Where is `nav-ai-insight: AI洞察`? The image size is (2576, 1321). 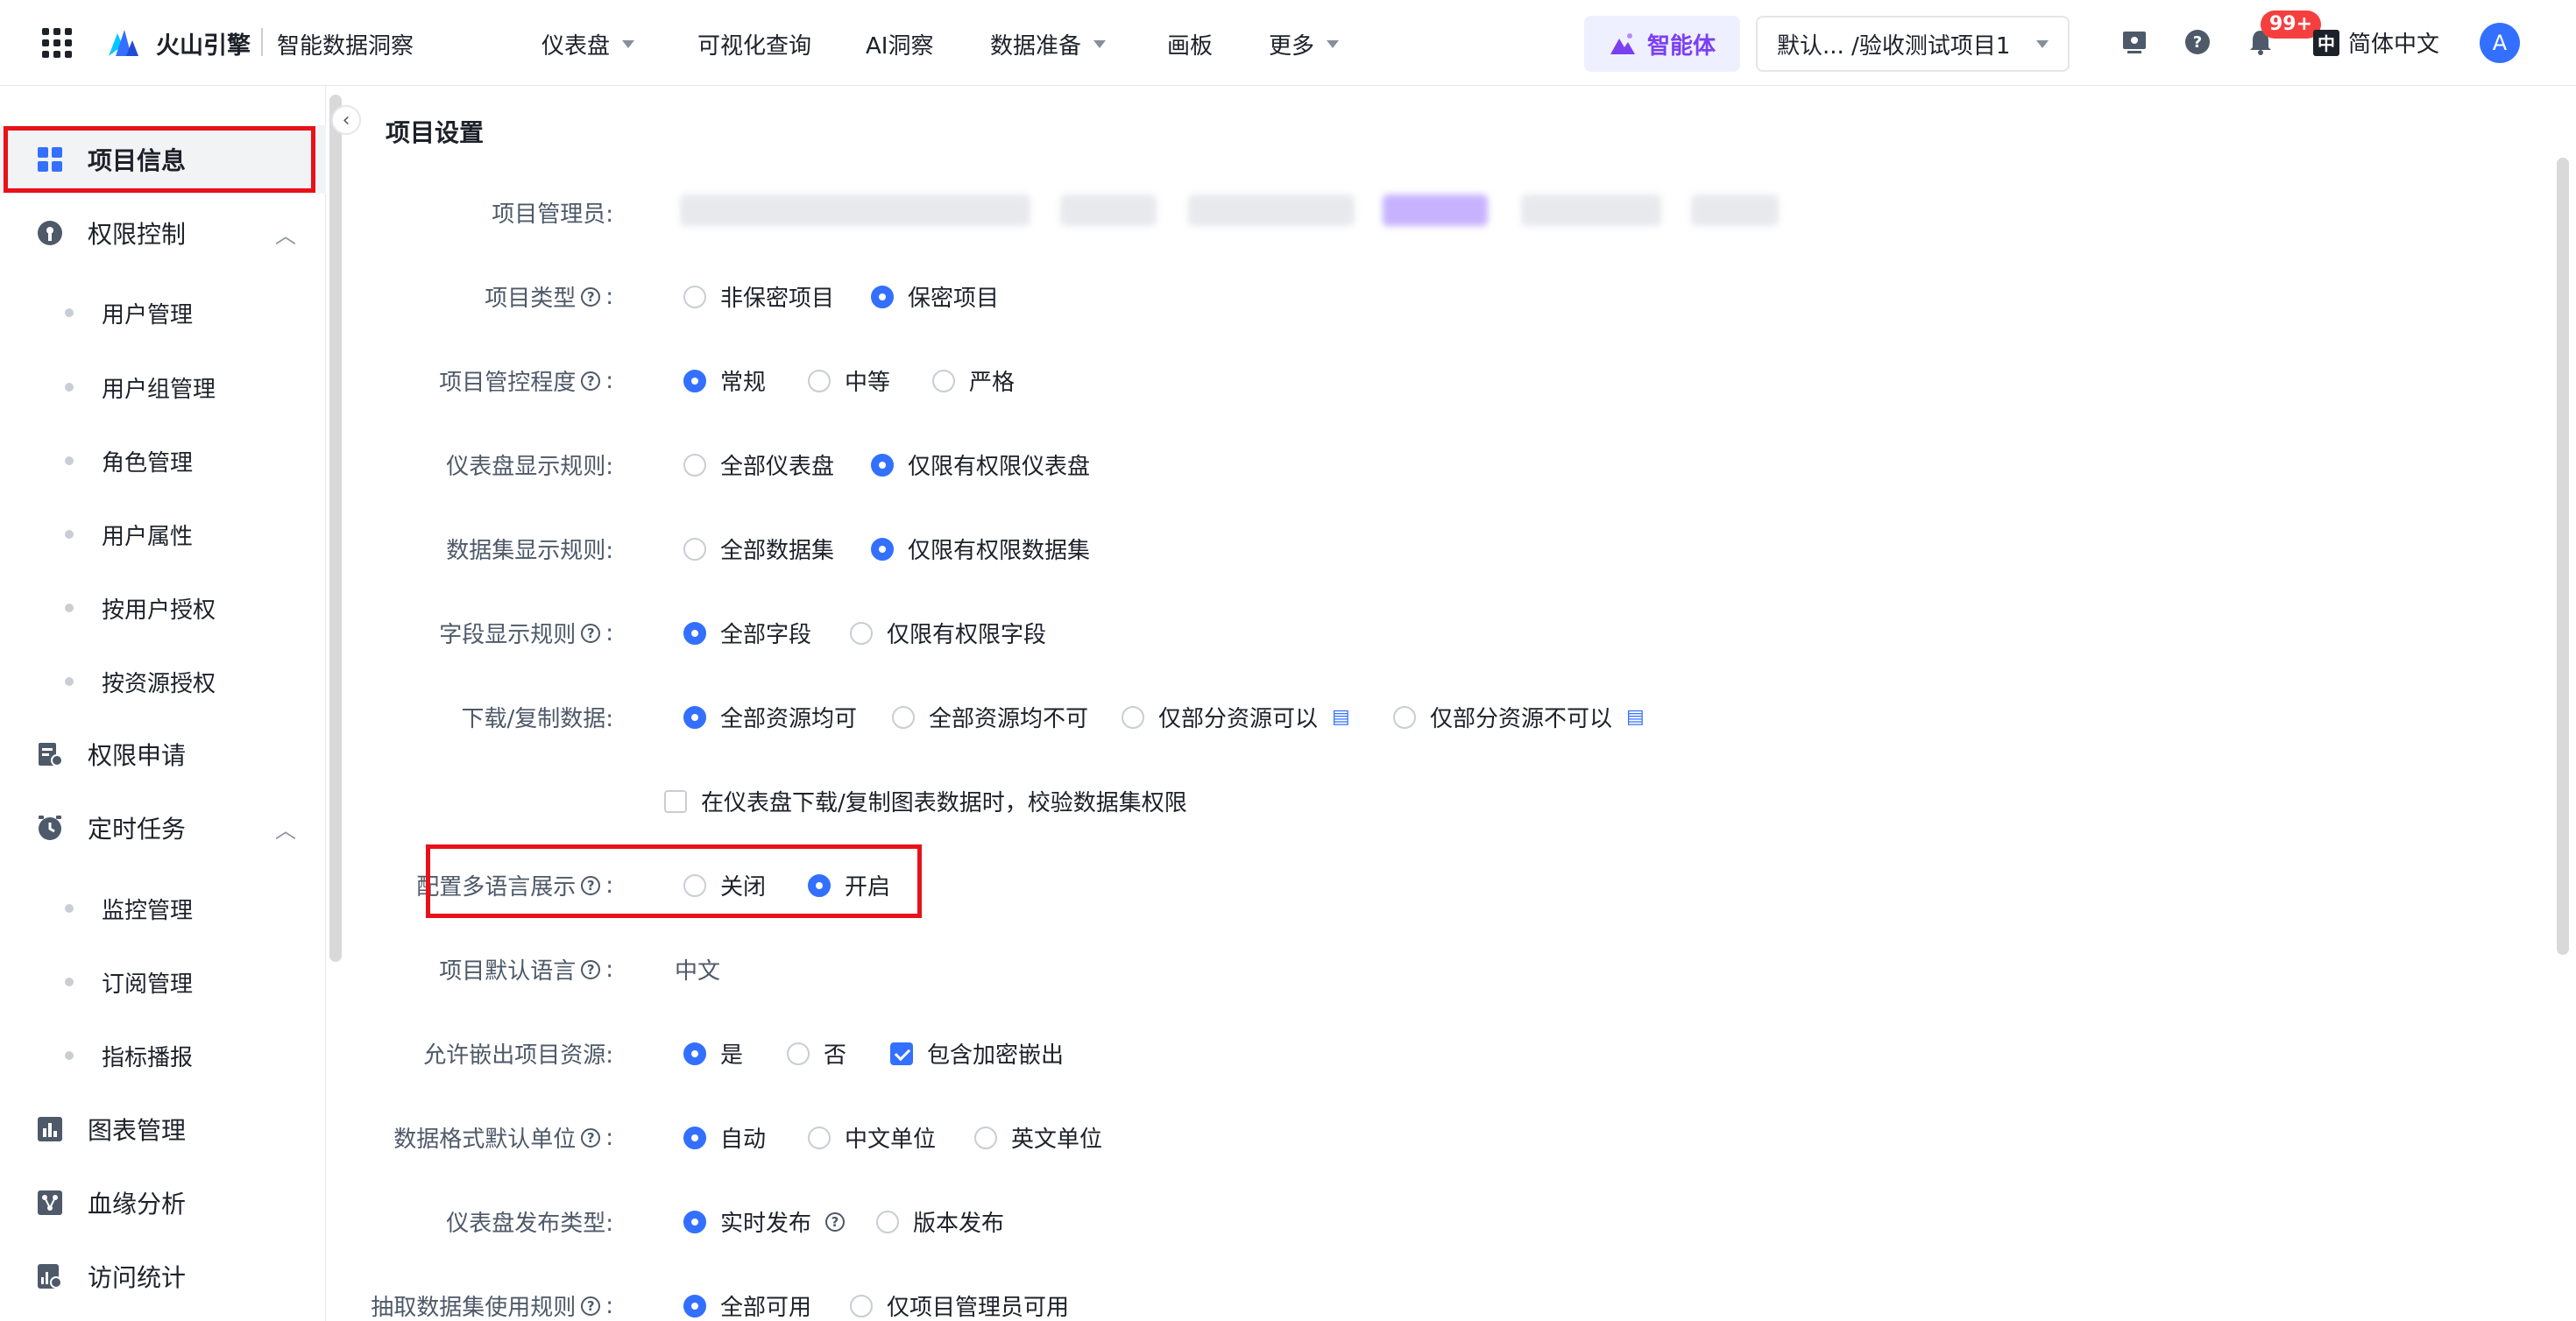 nav-ai-insight: AI洞察 is located at coordinates (899, 44).